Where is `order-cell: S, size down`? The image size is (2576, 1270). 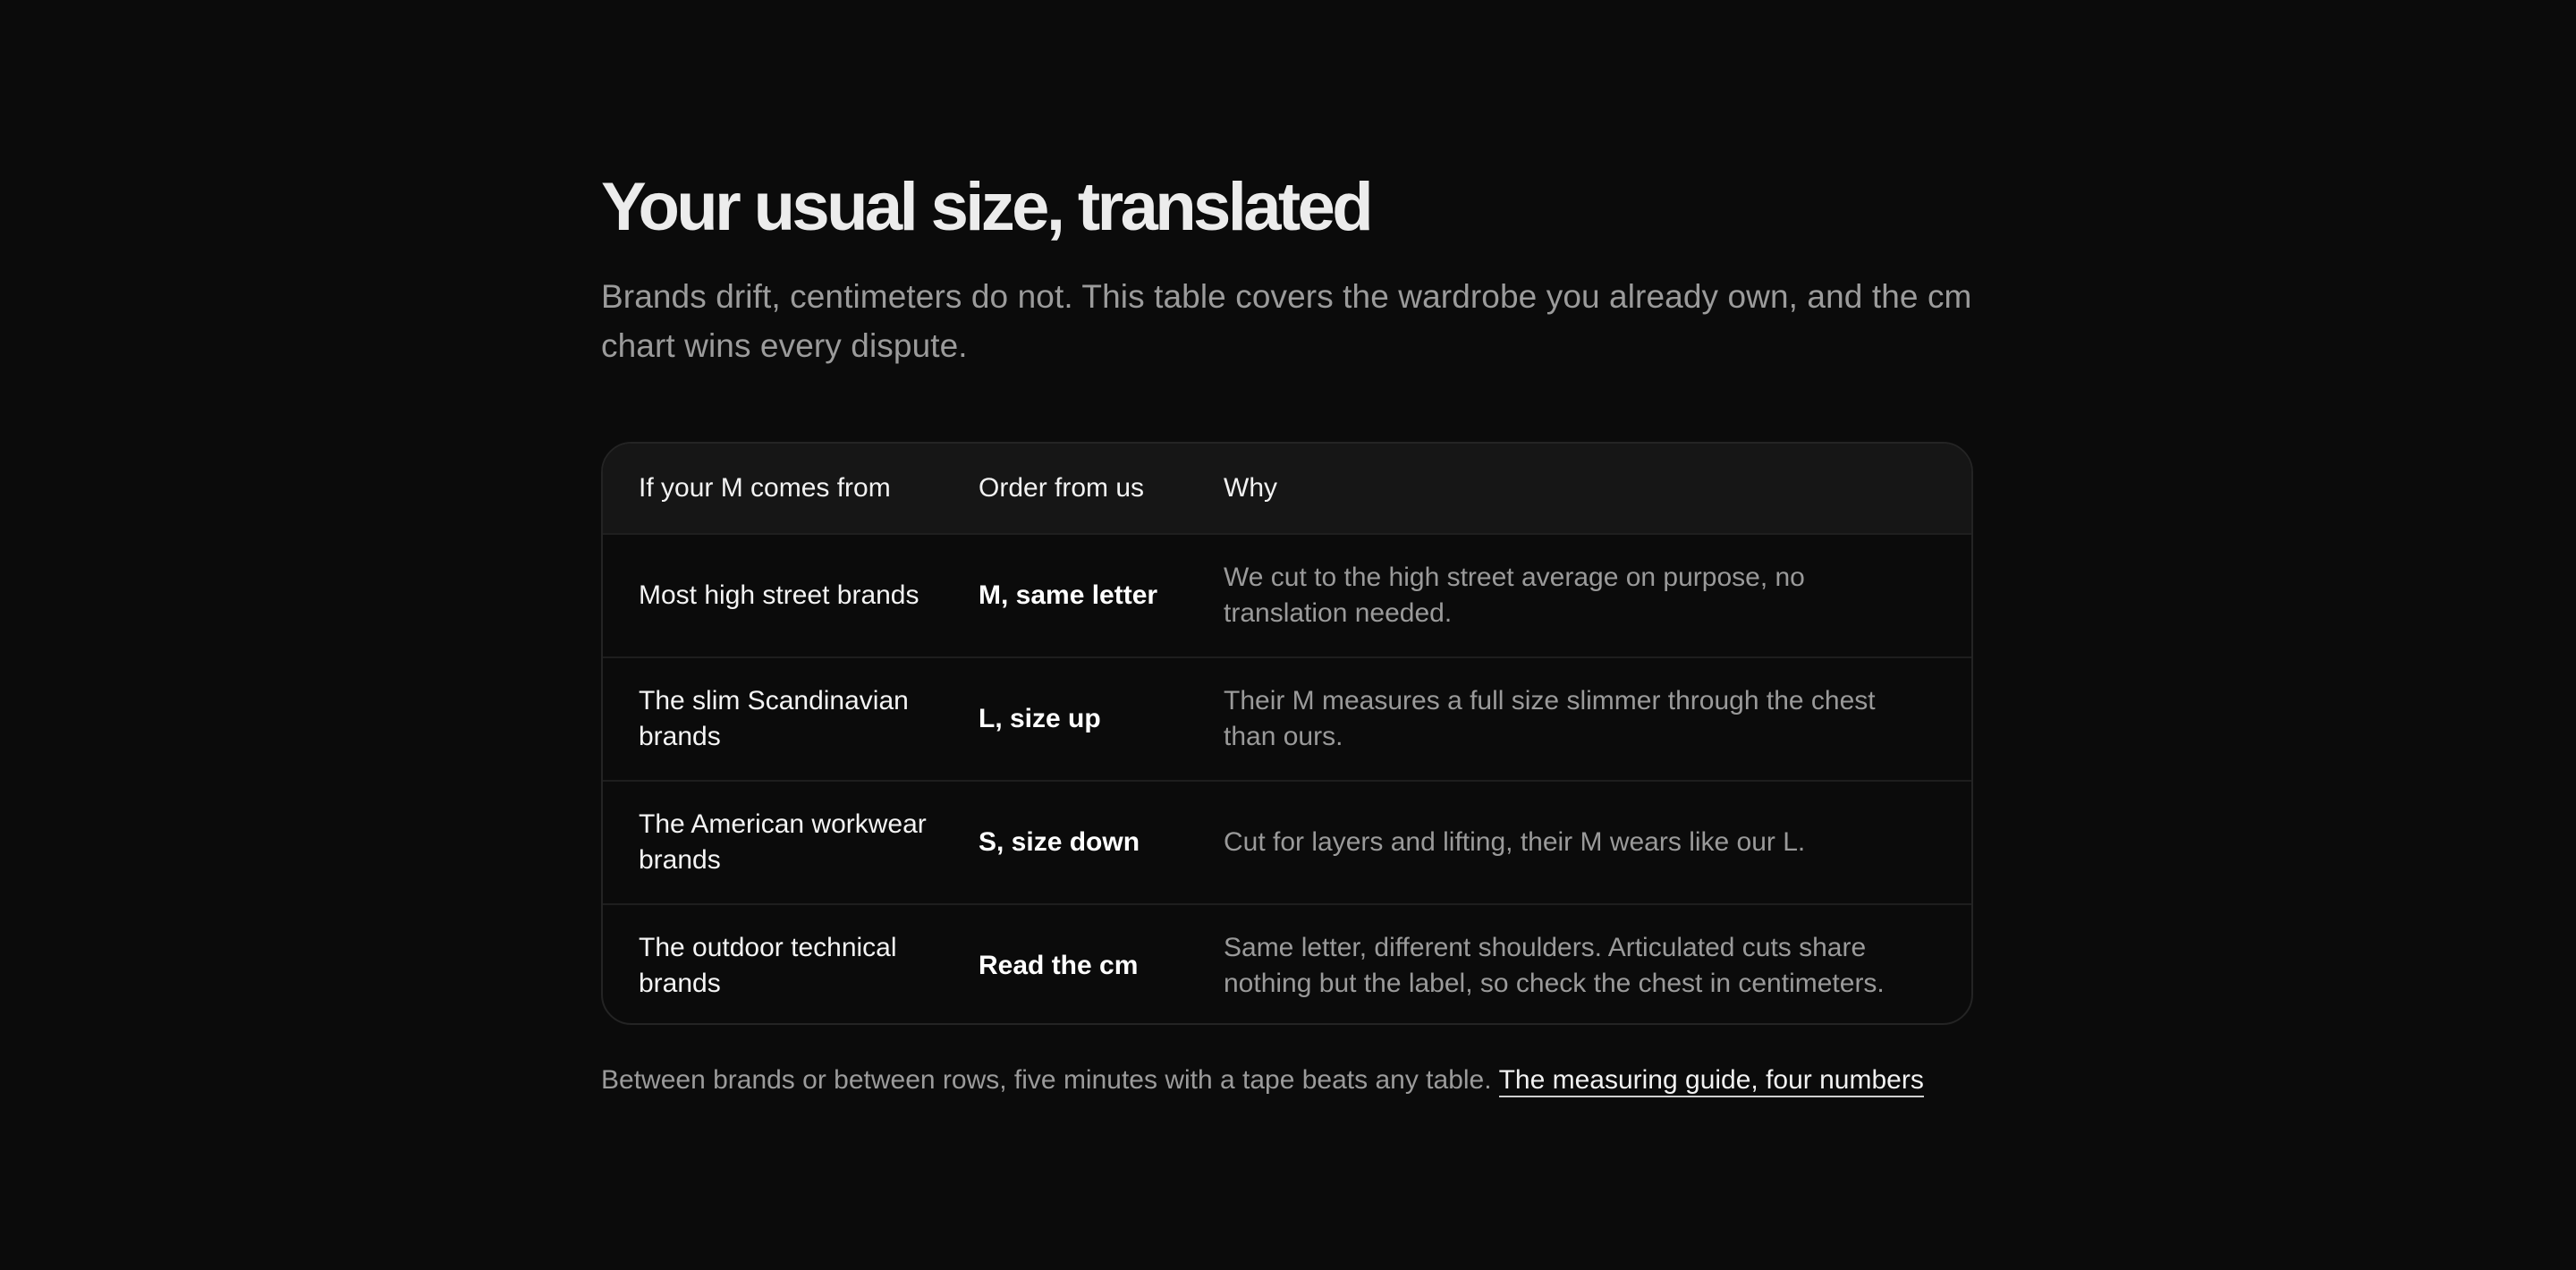
order-cell: S, size down is located at coordinates (1059, 842).